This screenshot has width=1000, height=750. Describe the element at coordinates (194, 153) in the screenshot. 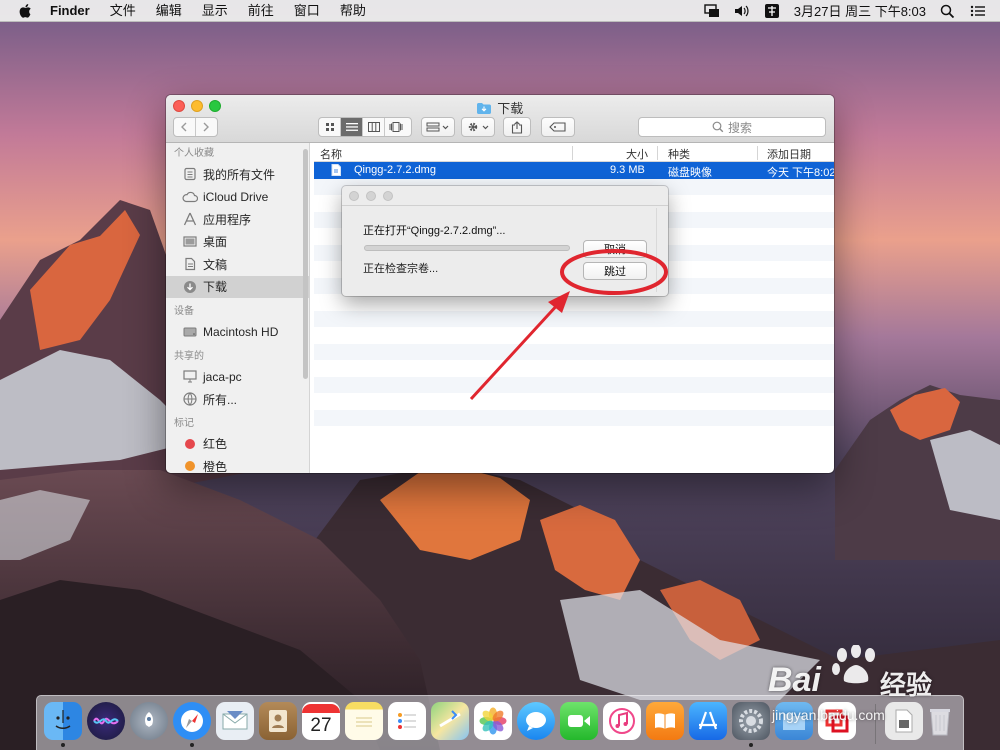

I see `sidebar-section-favorites: 个人收藏` at that location.